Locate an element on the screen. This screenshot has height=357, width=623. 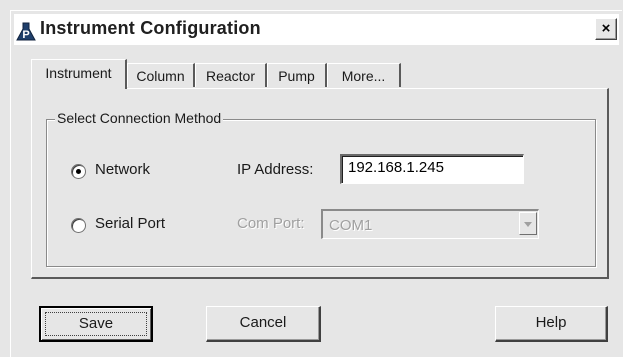
save-button: Save is located at coordinates (96, 324).